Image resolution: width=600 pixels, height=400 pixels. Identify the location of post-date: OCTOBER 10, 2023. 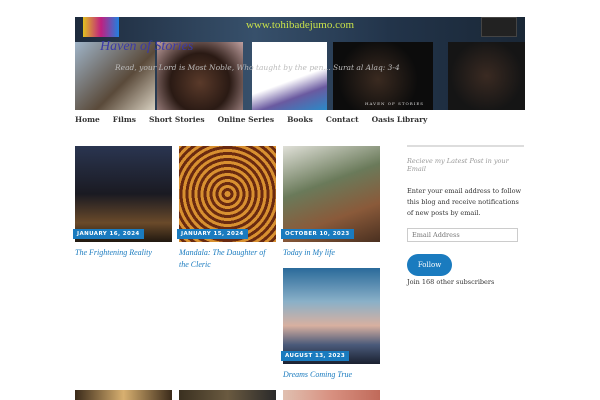
(317, 234).